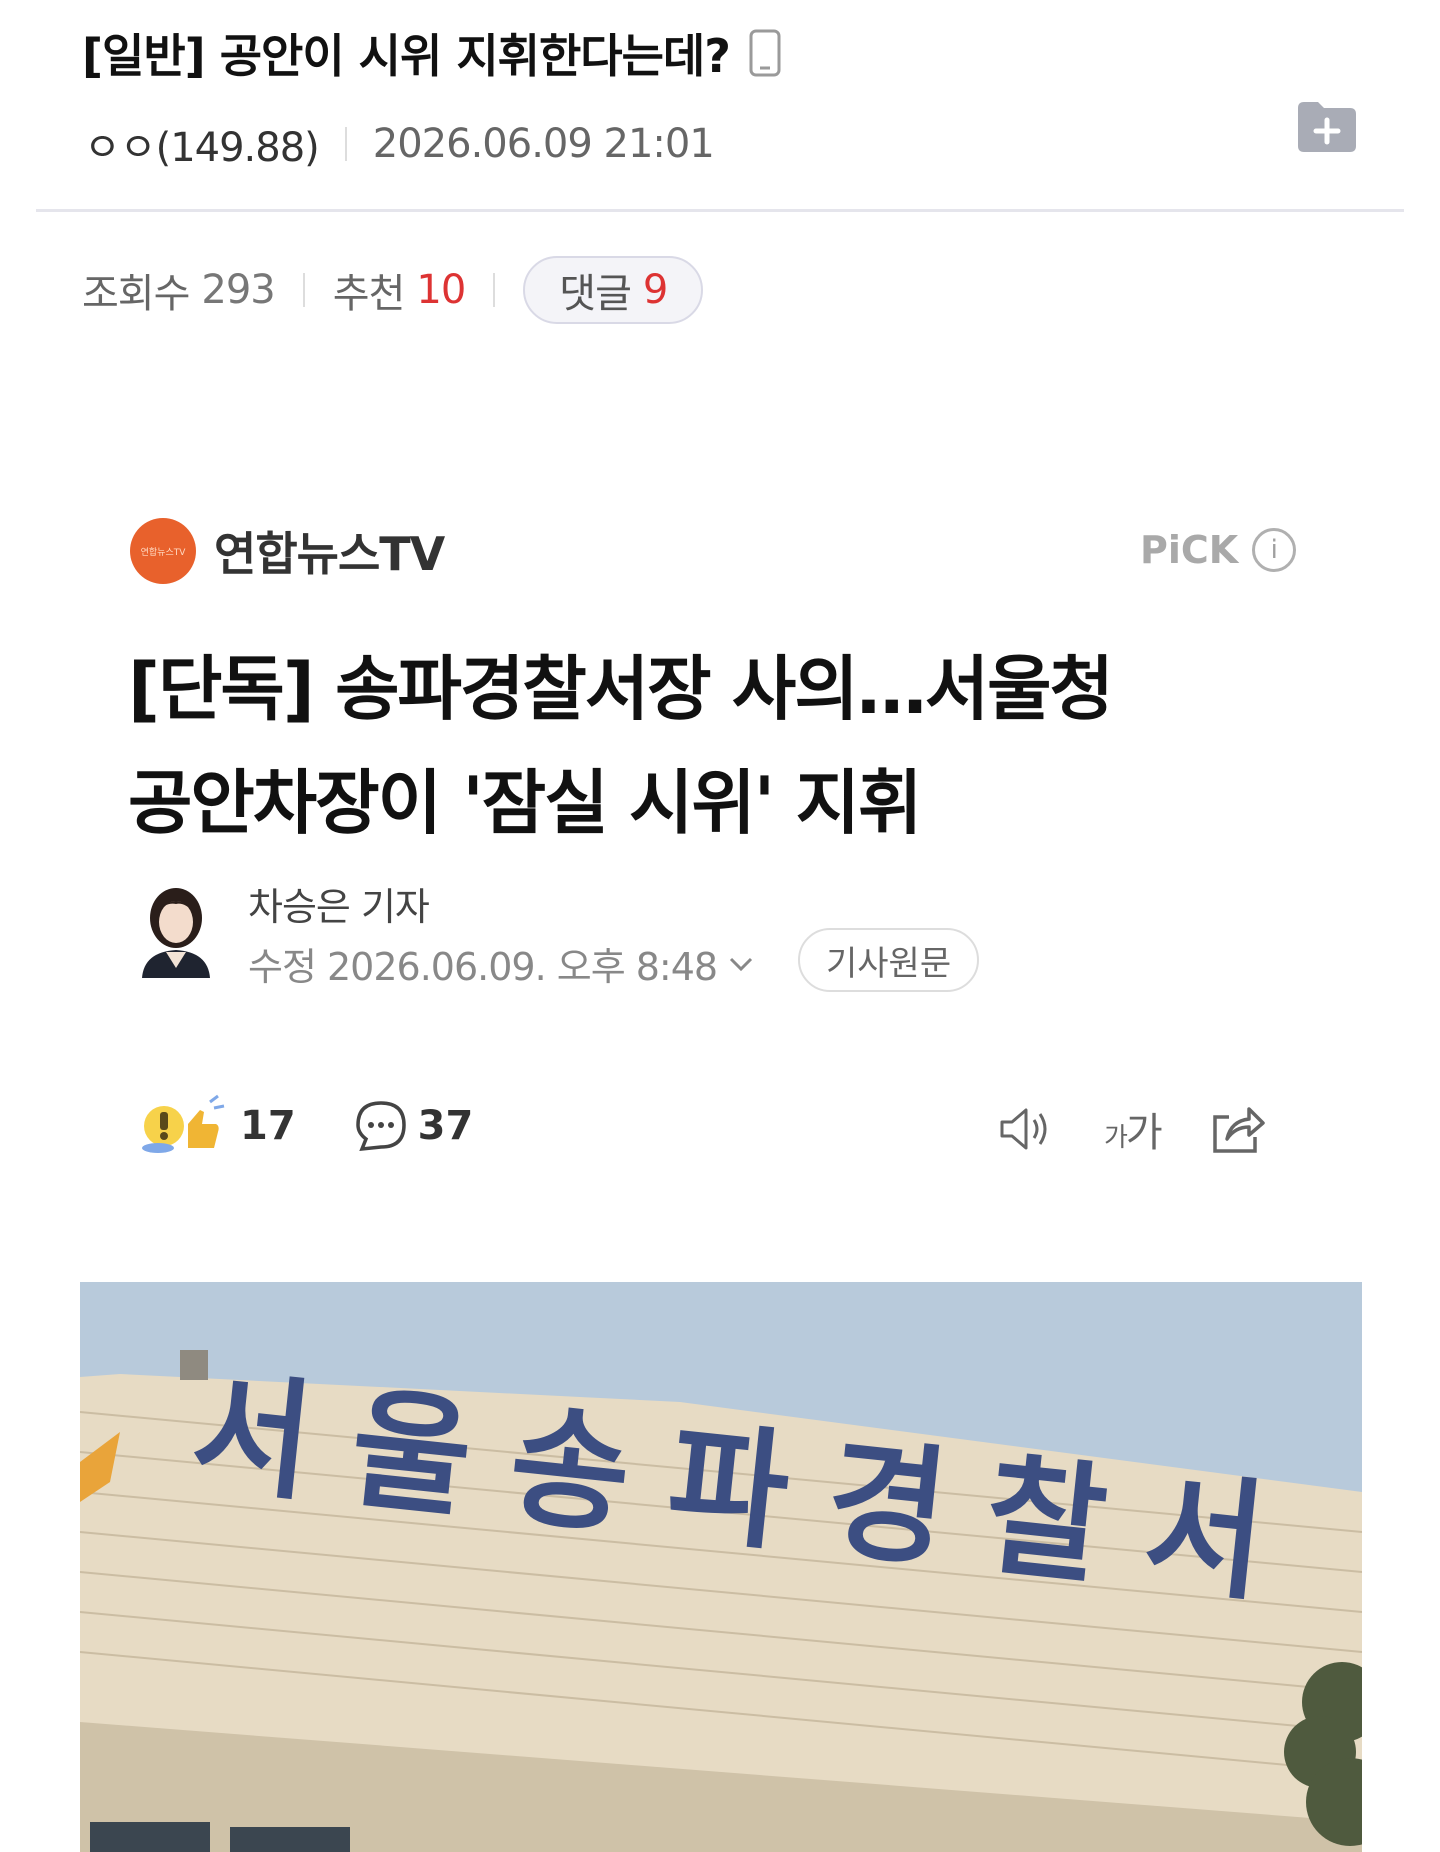  Describe the element at coordinates (176, 928) in the screenshot. I see `avatar` at that location.